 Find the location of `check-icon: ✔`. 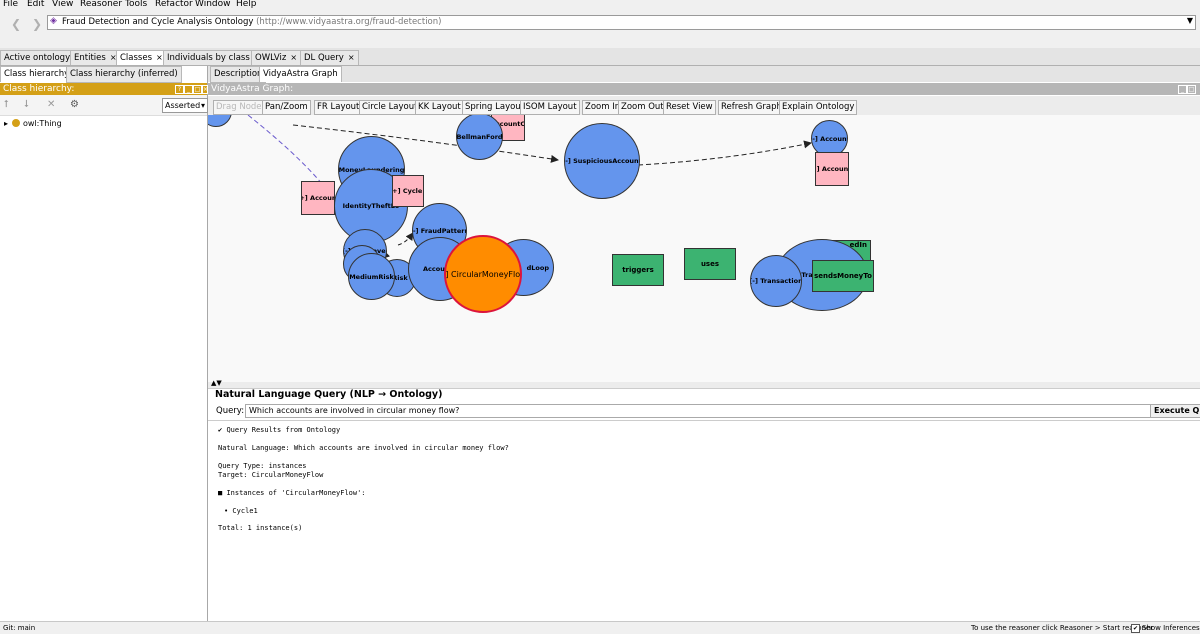

check-icon: ✔ is located at coordinates (220, 430).